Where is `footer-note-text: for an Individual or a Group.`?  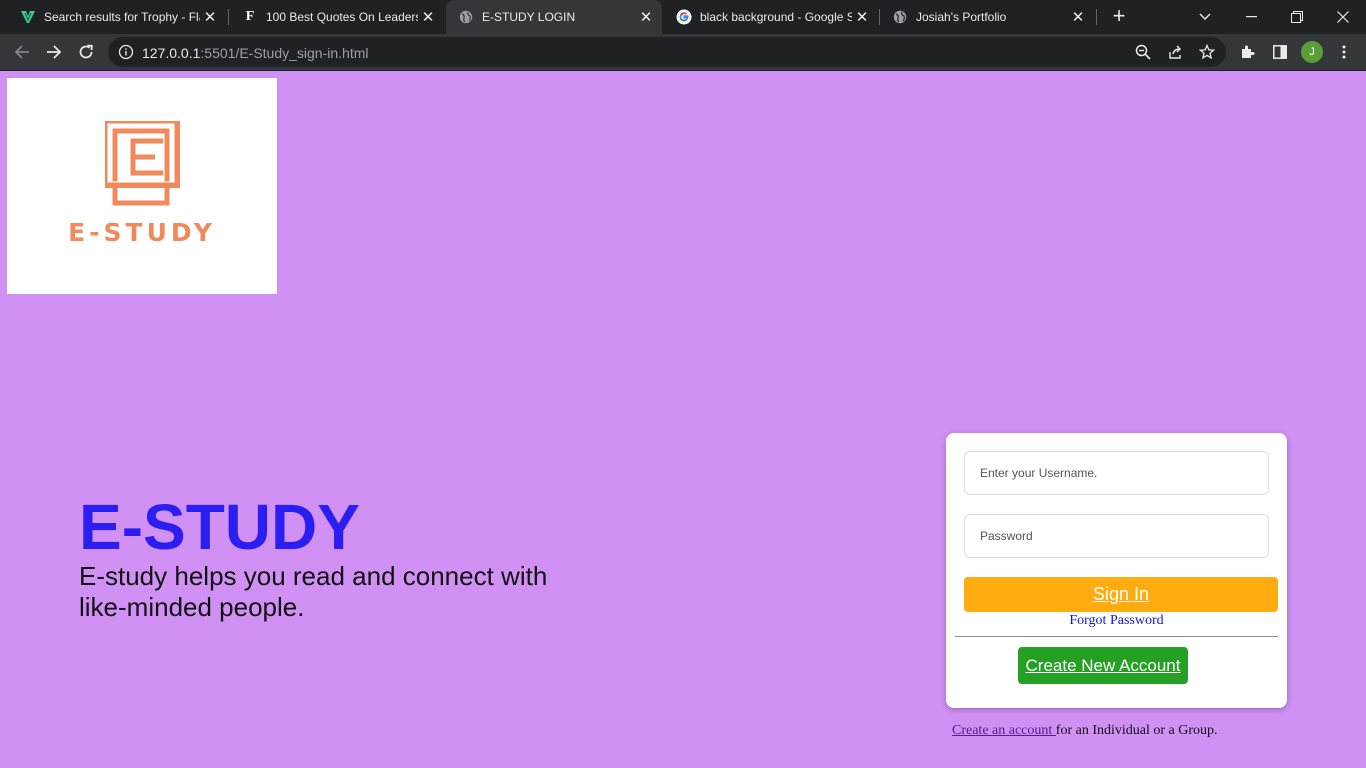 footer-note-text: for an Individual or a Group. is located at coordinates (1136, 730).